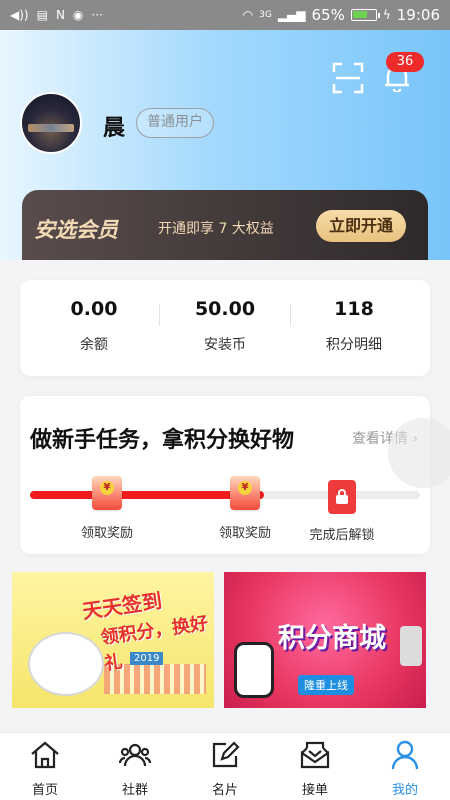 Image resolution: width=450 pixels, height=800 pixels. What do you see at coordinates (97, 15) in the screenshot?
I see `more-dots-icon: ···` at bounding box center [97, 15].